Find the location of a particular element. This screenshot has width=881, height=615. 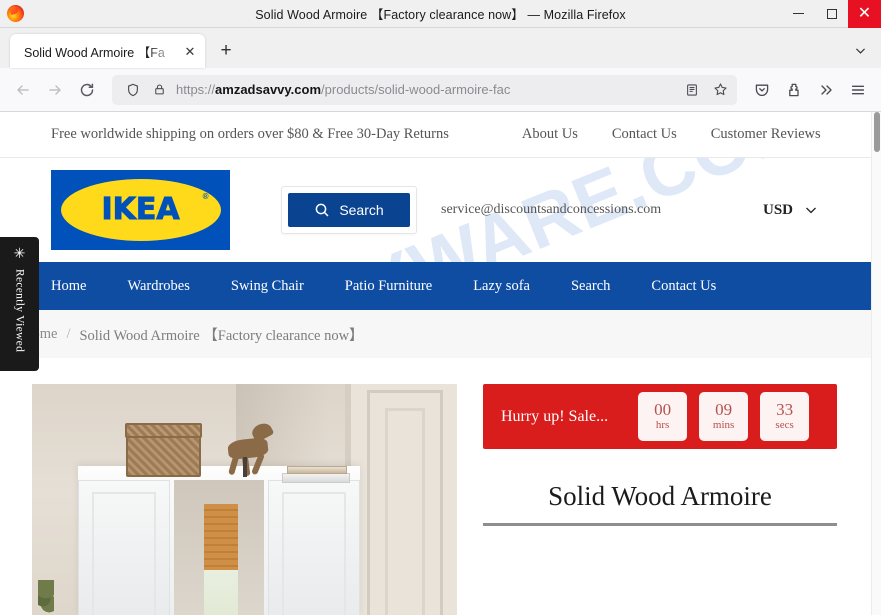

search-button-label: Search is located at coordinates (361, 210).